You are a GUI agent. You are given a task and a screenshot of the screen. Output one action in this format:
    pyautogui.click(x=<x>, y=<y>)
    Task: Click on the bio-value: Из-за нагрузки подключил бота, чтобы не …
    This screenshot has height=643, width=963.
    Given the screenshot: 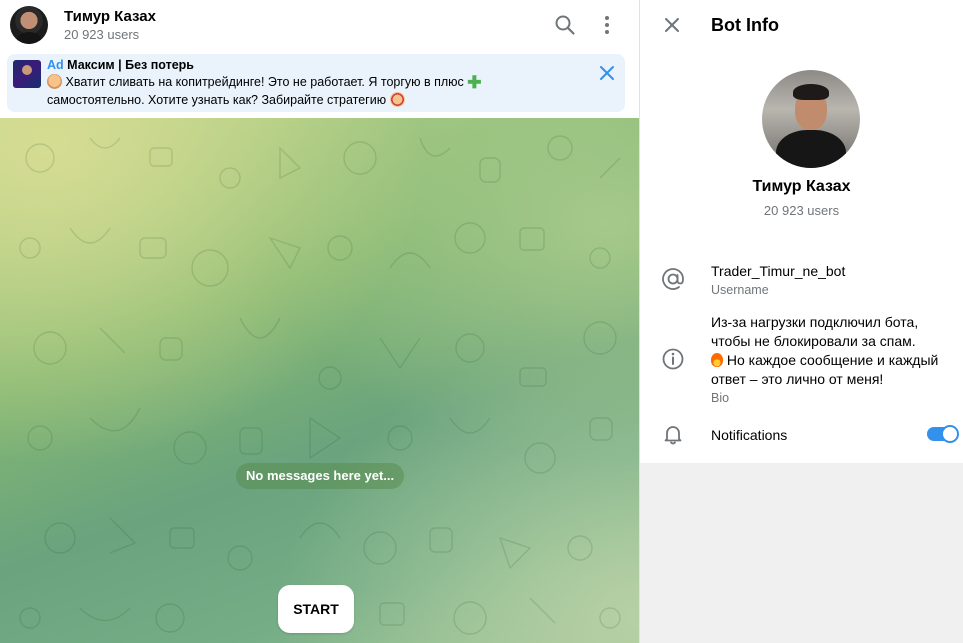 What is the action you would take?
    pyautogui.click(x=836, y=351)
    